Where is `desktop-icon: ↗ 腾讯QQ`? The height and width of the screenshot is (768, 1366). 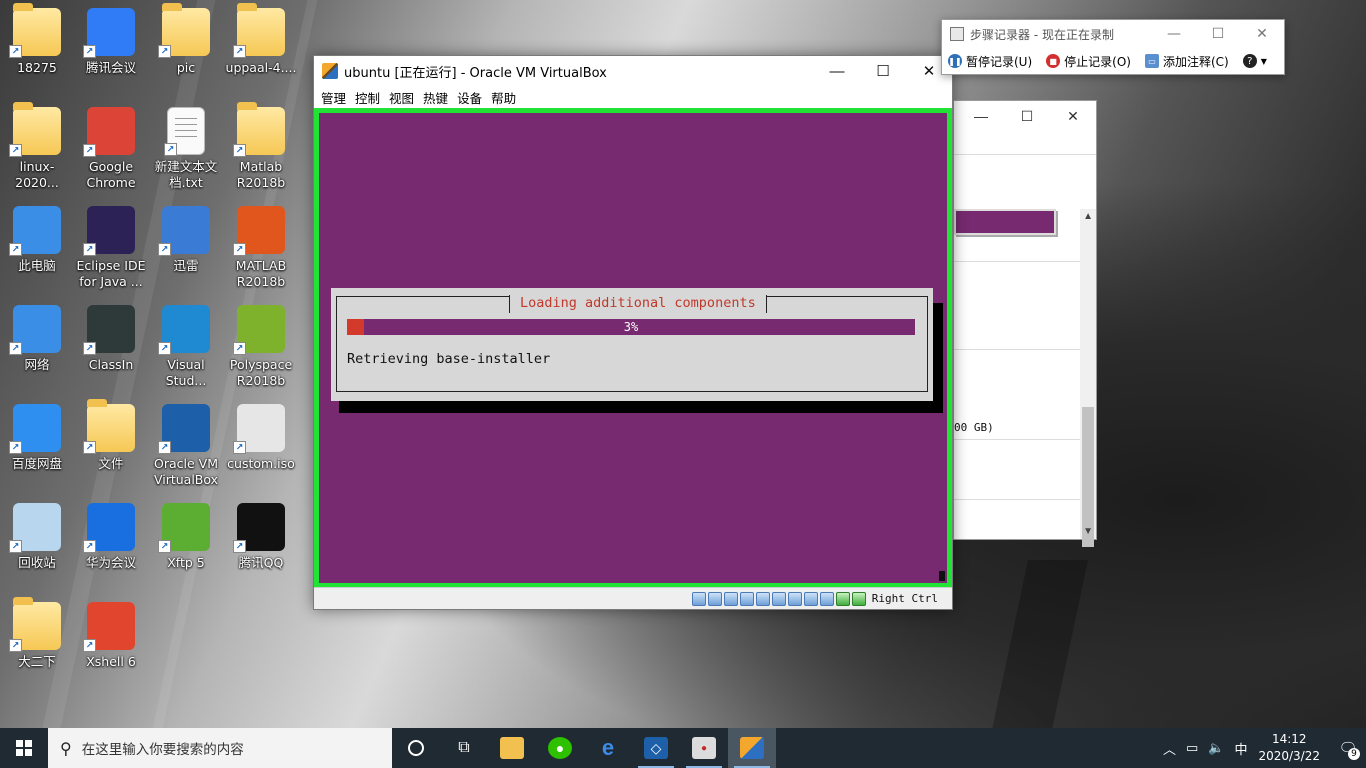
desktop-icon: ↗ 腾讯QQ is located at coordinates (261, 549).